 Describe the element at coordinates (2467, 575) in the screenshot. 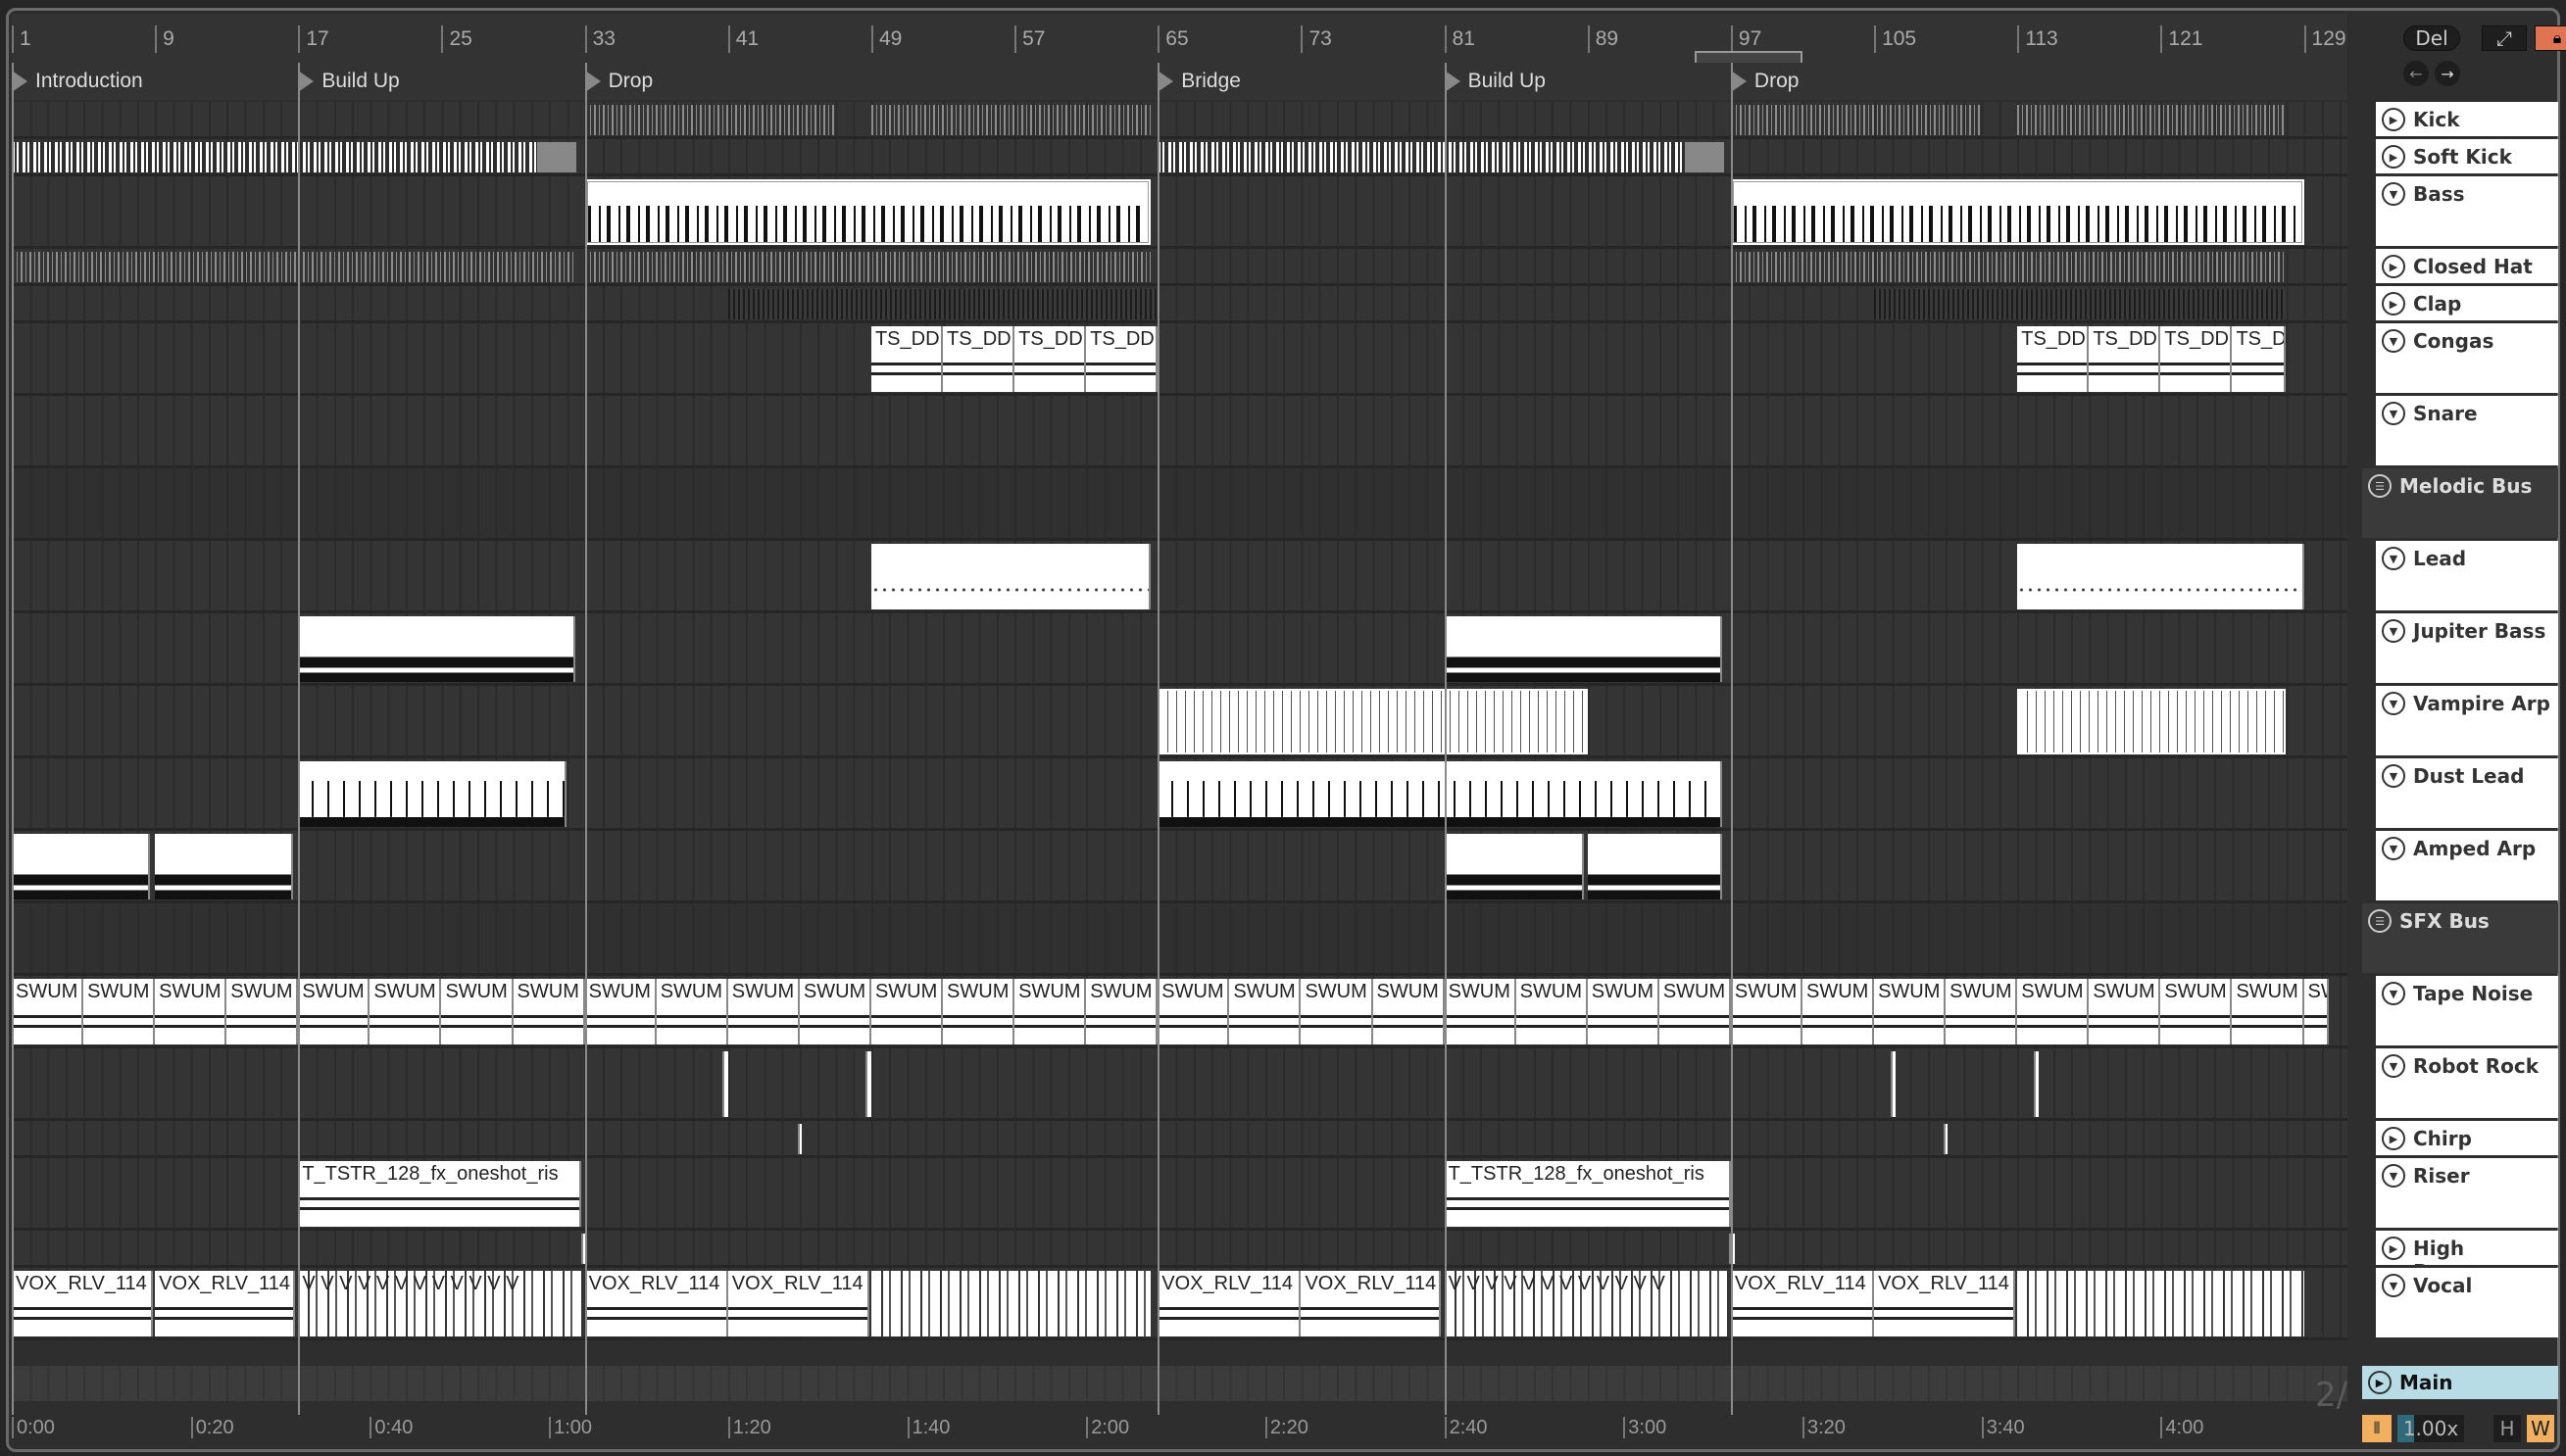

I see `track-header-lead: ▼ Lead` at that location.